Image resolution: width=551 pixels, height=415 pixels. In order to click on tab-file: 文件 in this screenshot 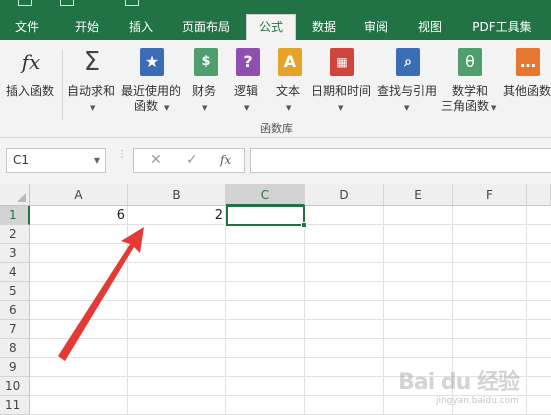, I will do `click(27, 27)`.